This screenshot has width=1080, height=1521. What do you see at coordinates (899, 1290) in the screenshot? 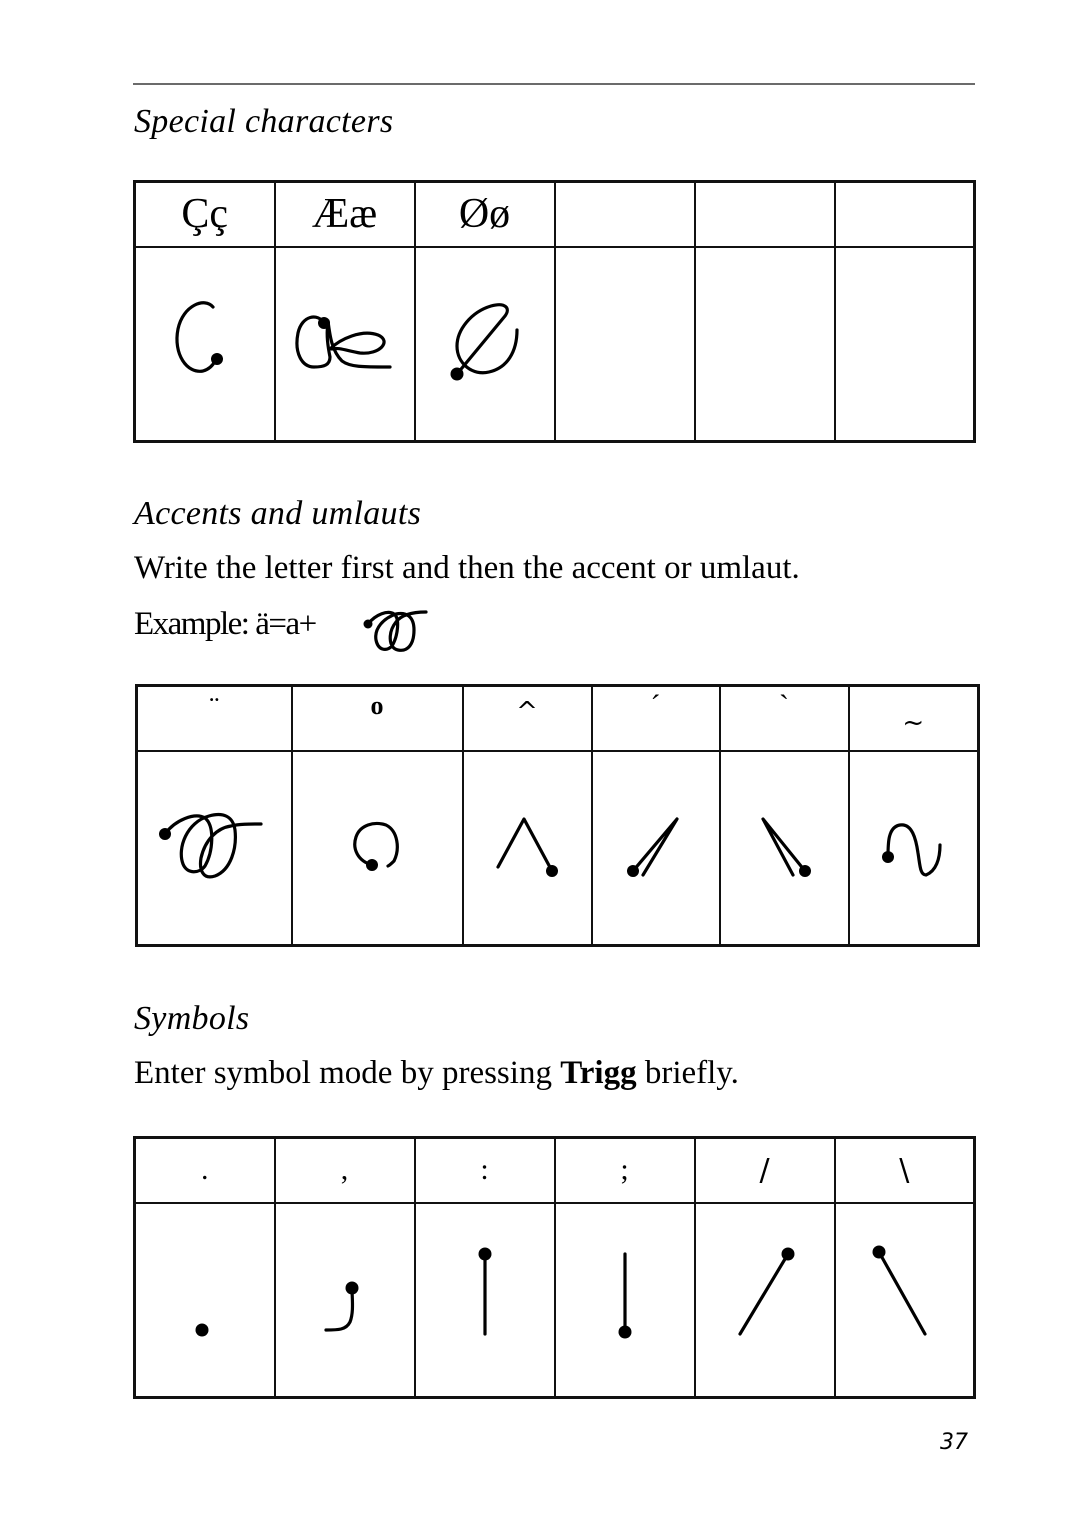
I see `backslash-stroke-icon` at bounding box center [899, 1290].